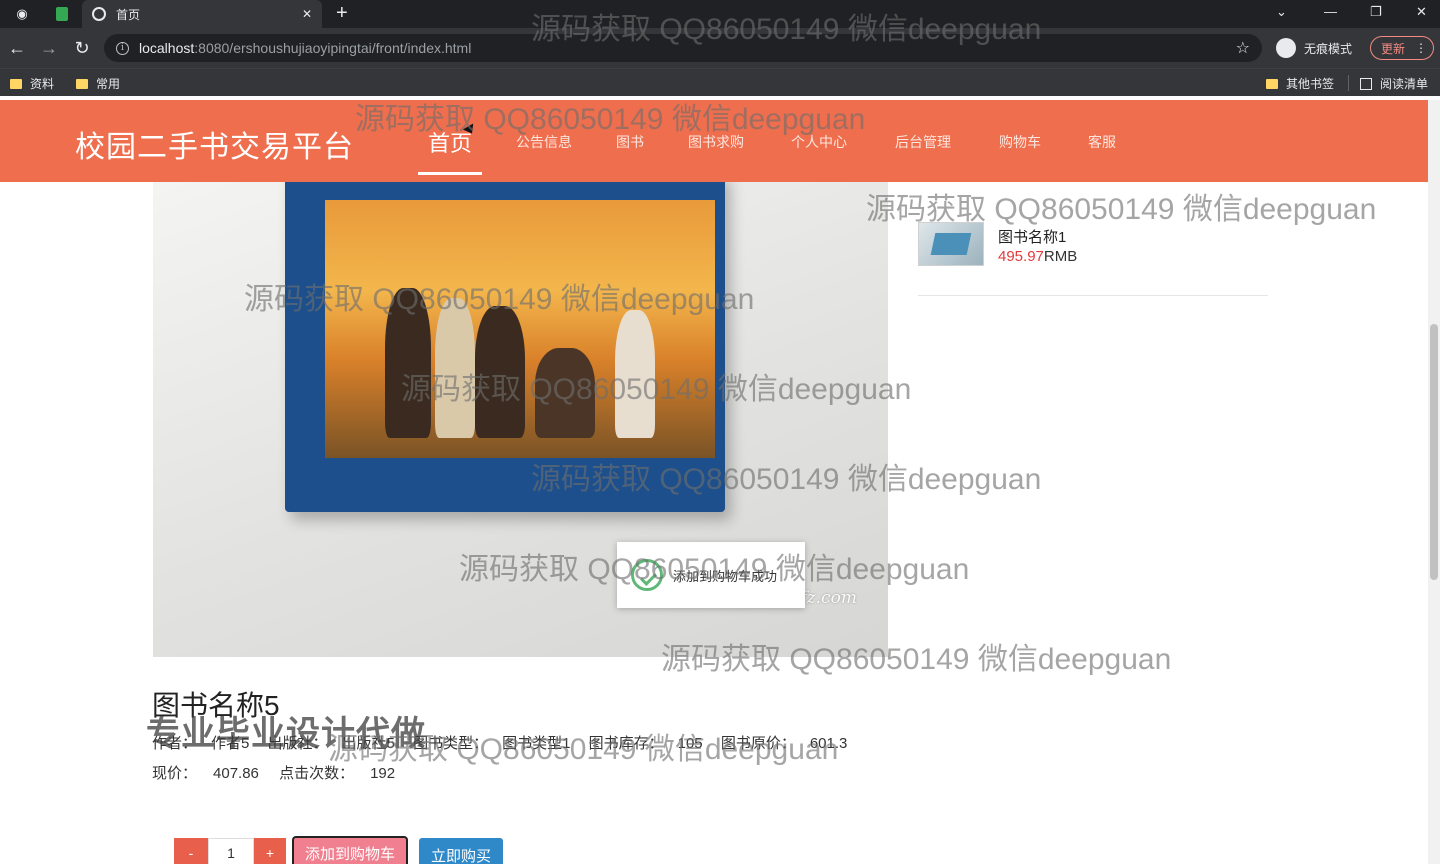 The image size is (1440, 864). I want to click on back-icon: ←, so click(17, 48).